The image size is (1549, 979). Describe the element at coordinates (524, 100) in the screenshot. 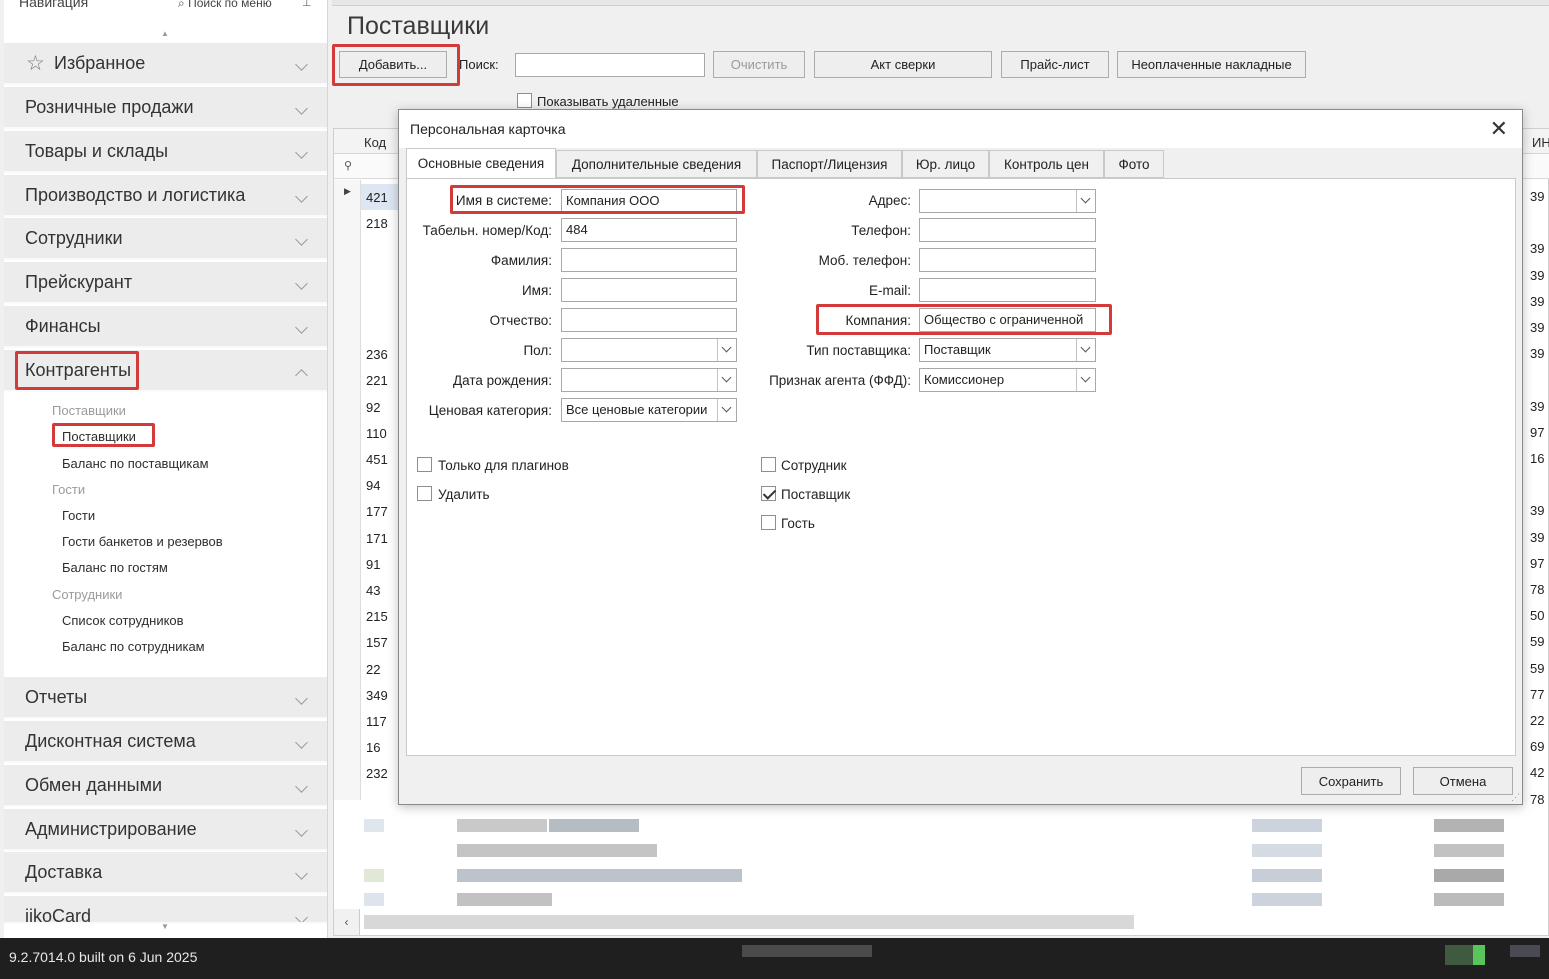

I see `show-deleted-checkbox` at that location.